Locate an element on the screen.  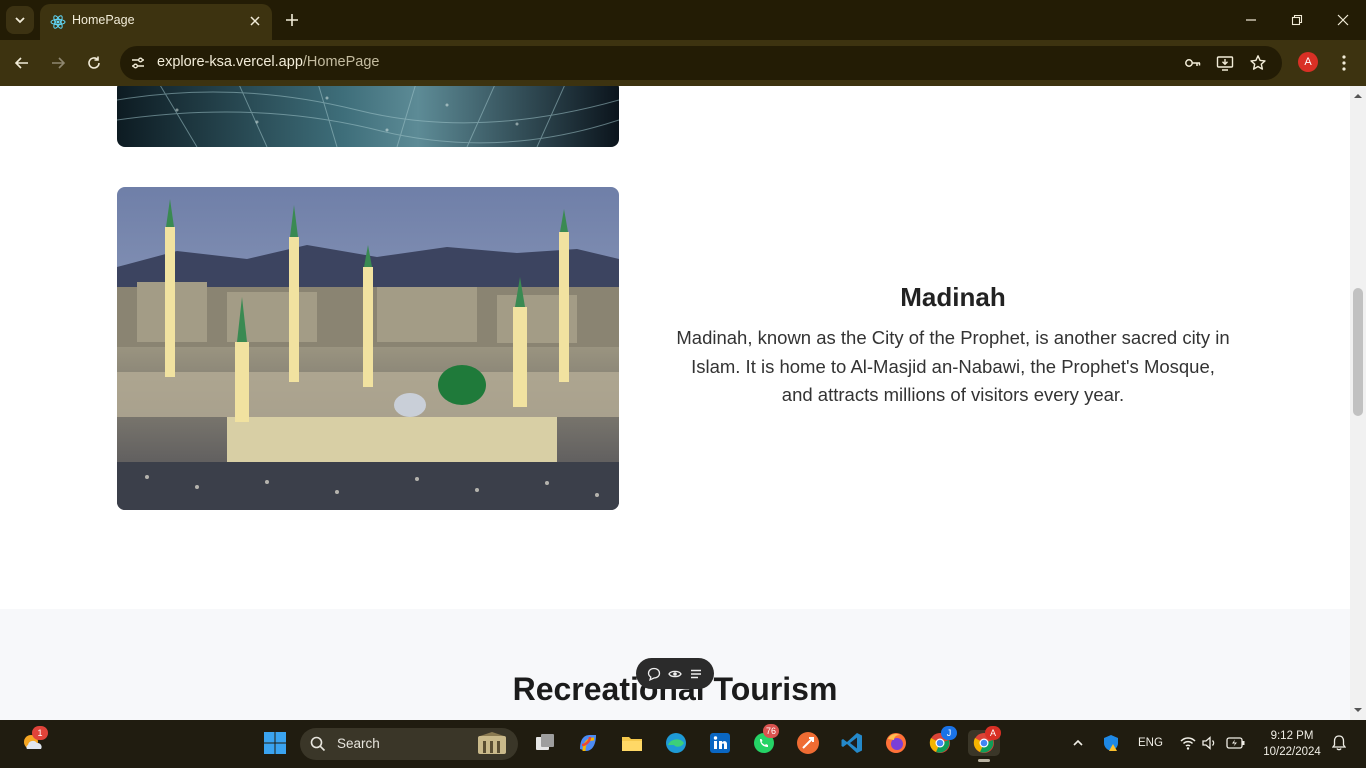
battery-charging-icon is located at coordinates (1235, 743).